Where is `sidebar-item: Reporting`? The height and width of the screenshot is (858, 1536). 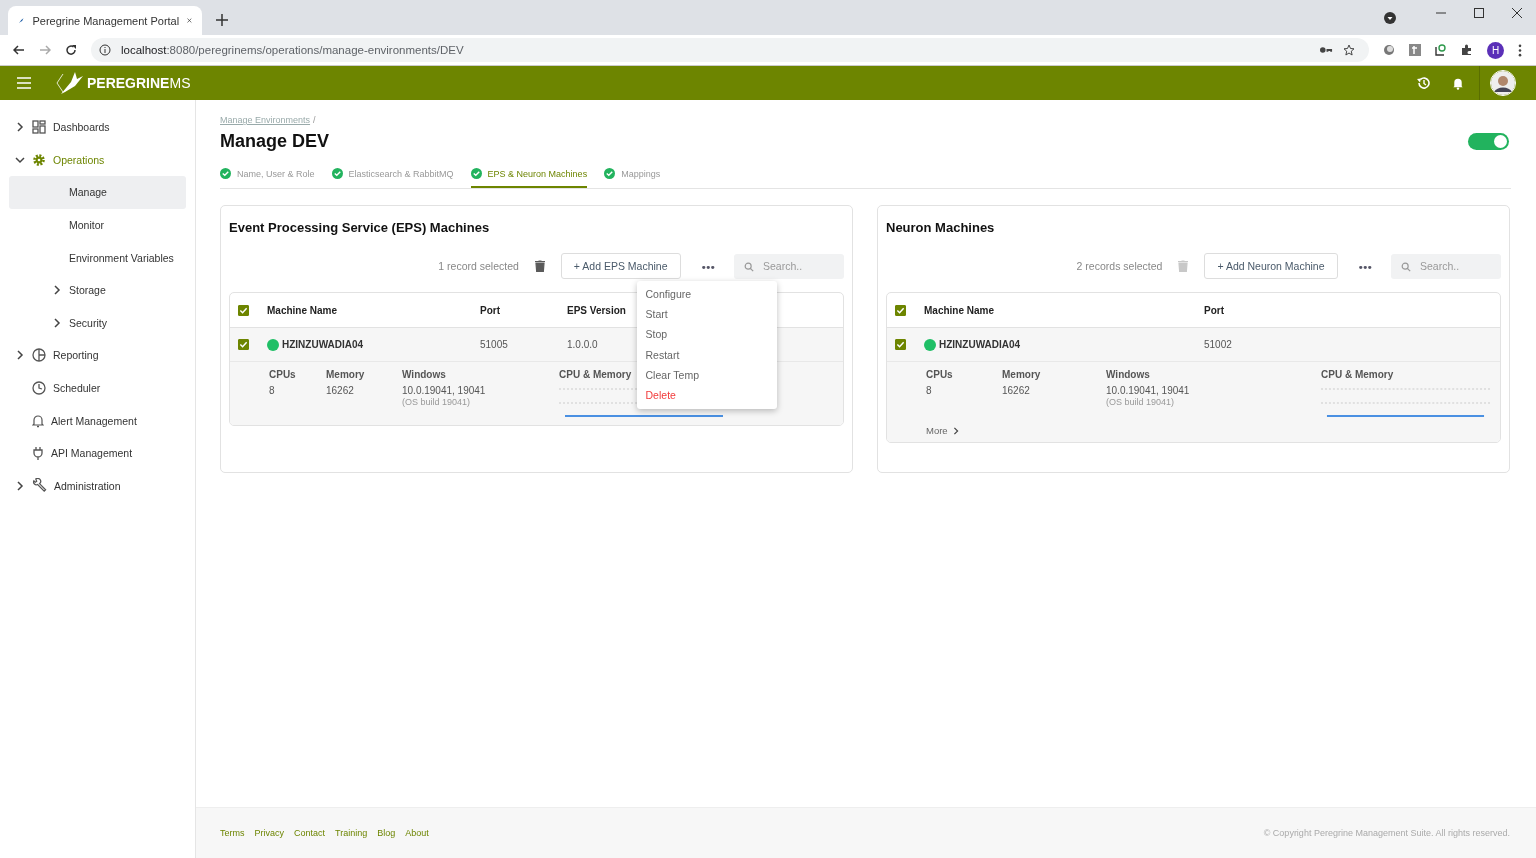
sidebar-item: Reporting is located at coordinates (97, 355).